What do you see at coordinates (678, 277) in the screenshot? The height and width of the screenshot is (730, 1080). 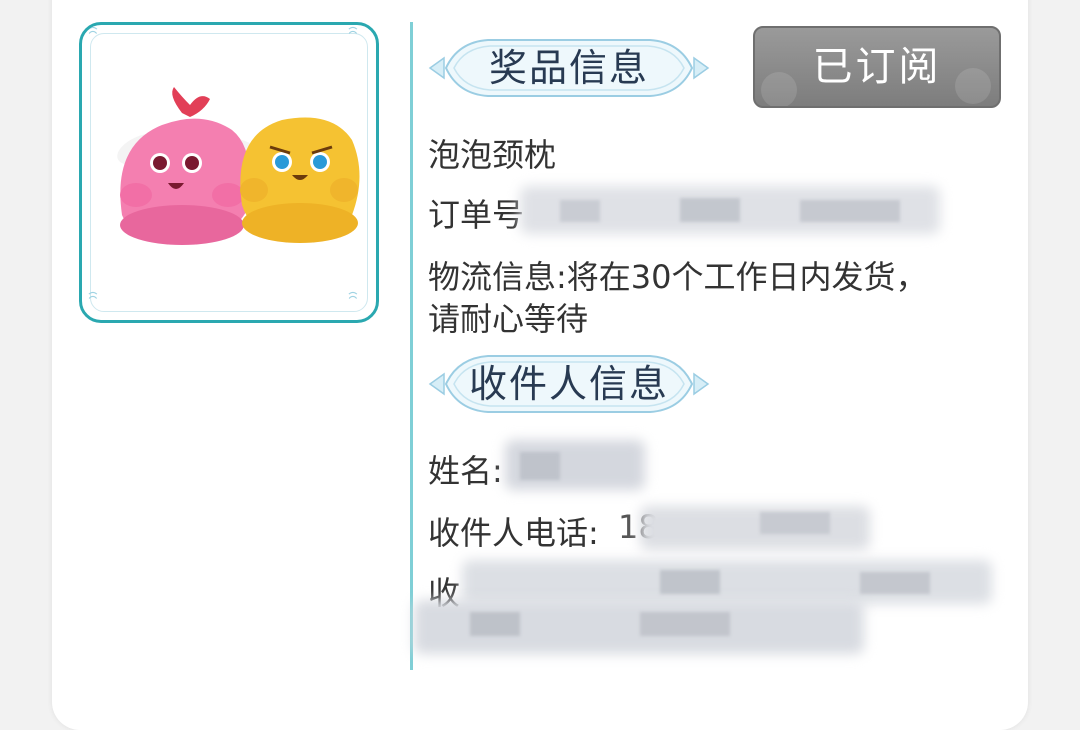 I see `logistics-info: 物流信息:将在30个工作日内发货，` at bounding box center [678, 277].